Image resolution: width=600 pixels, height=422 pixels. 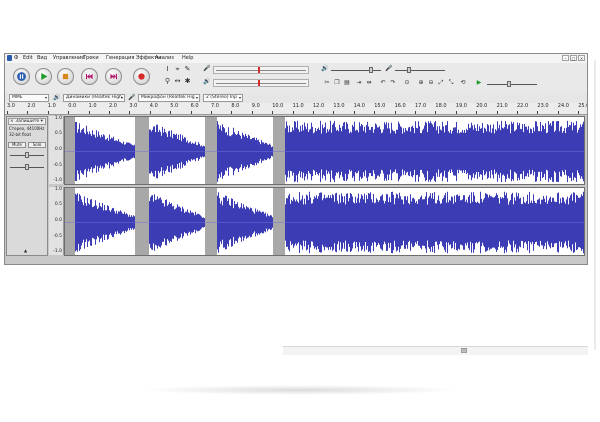 What do you see at coordinates (187, 58) in the screenshot?
I see `menu-help: Help` at bounding box center [187, 58].